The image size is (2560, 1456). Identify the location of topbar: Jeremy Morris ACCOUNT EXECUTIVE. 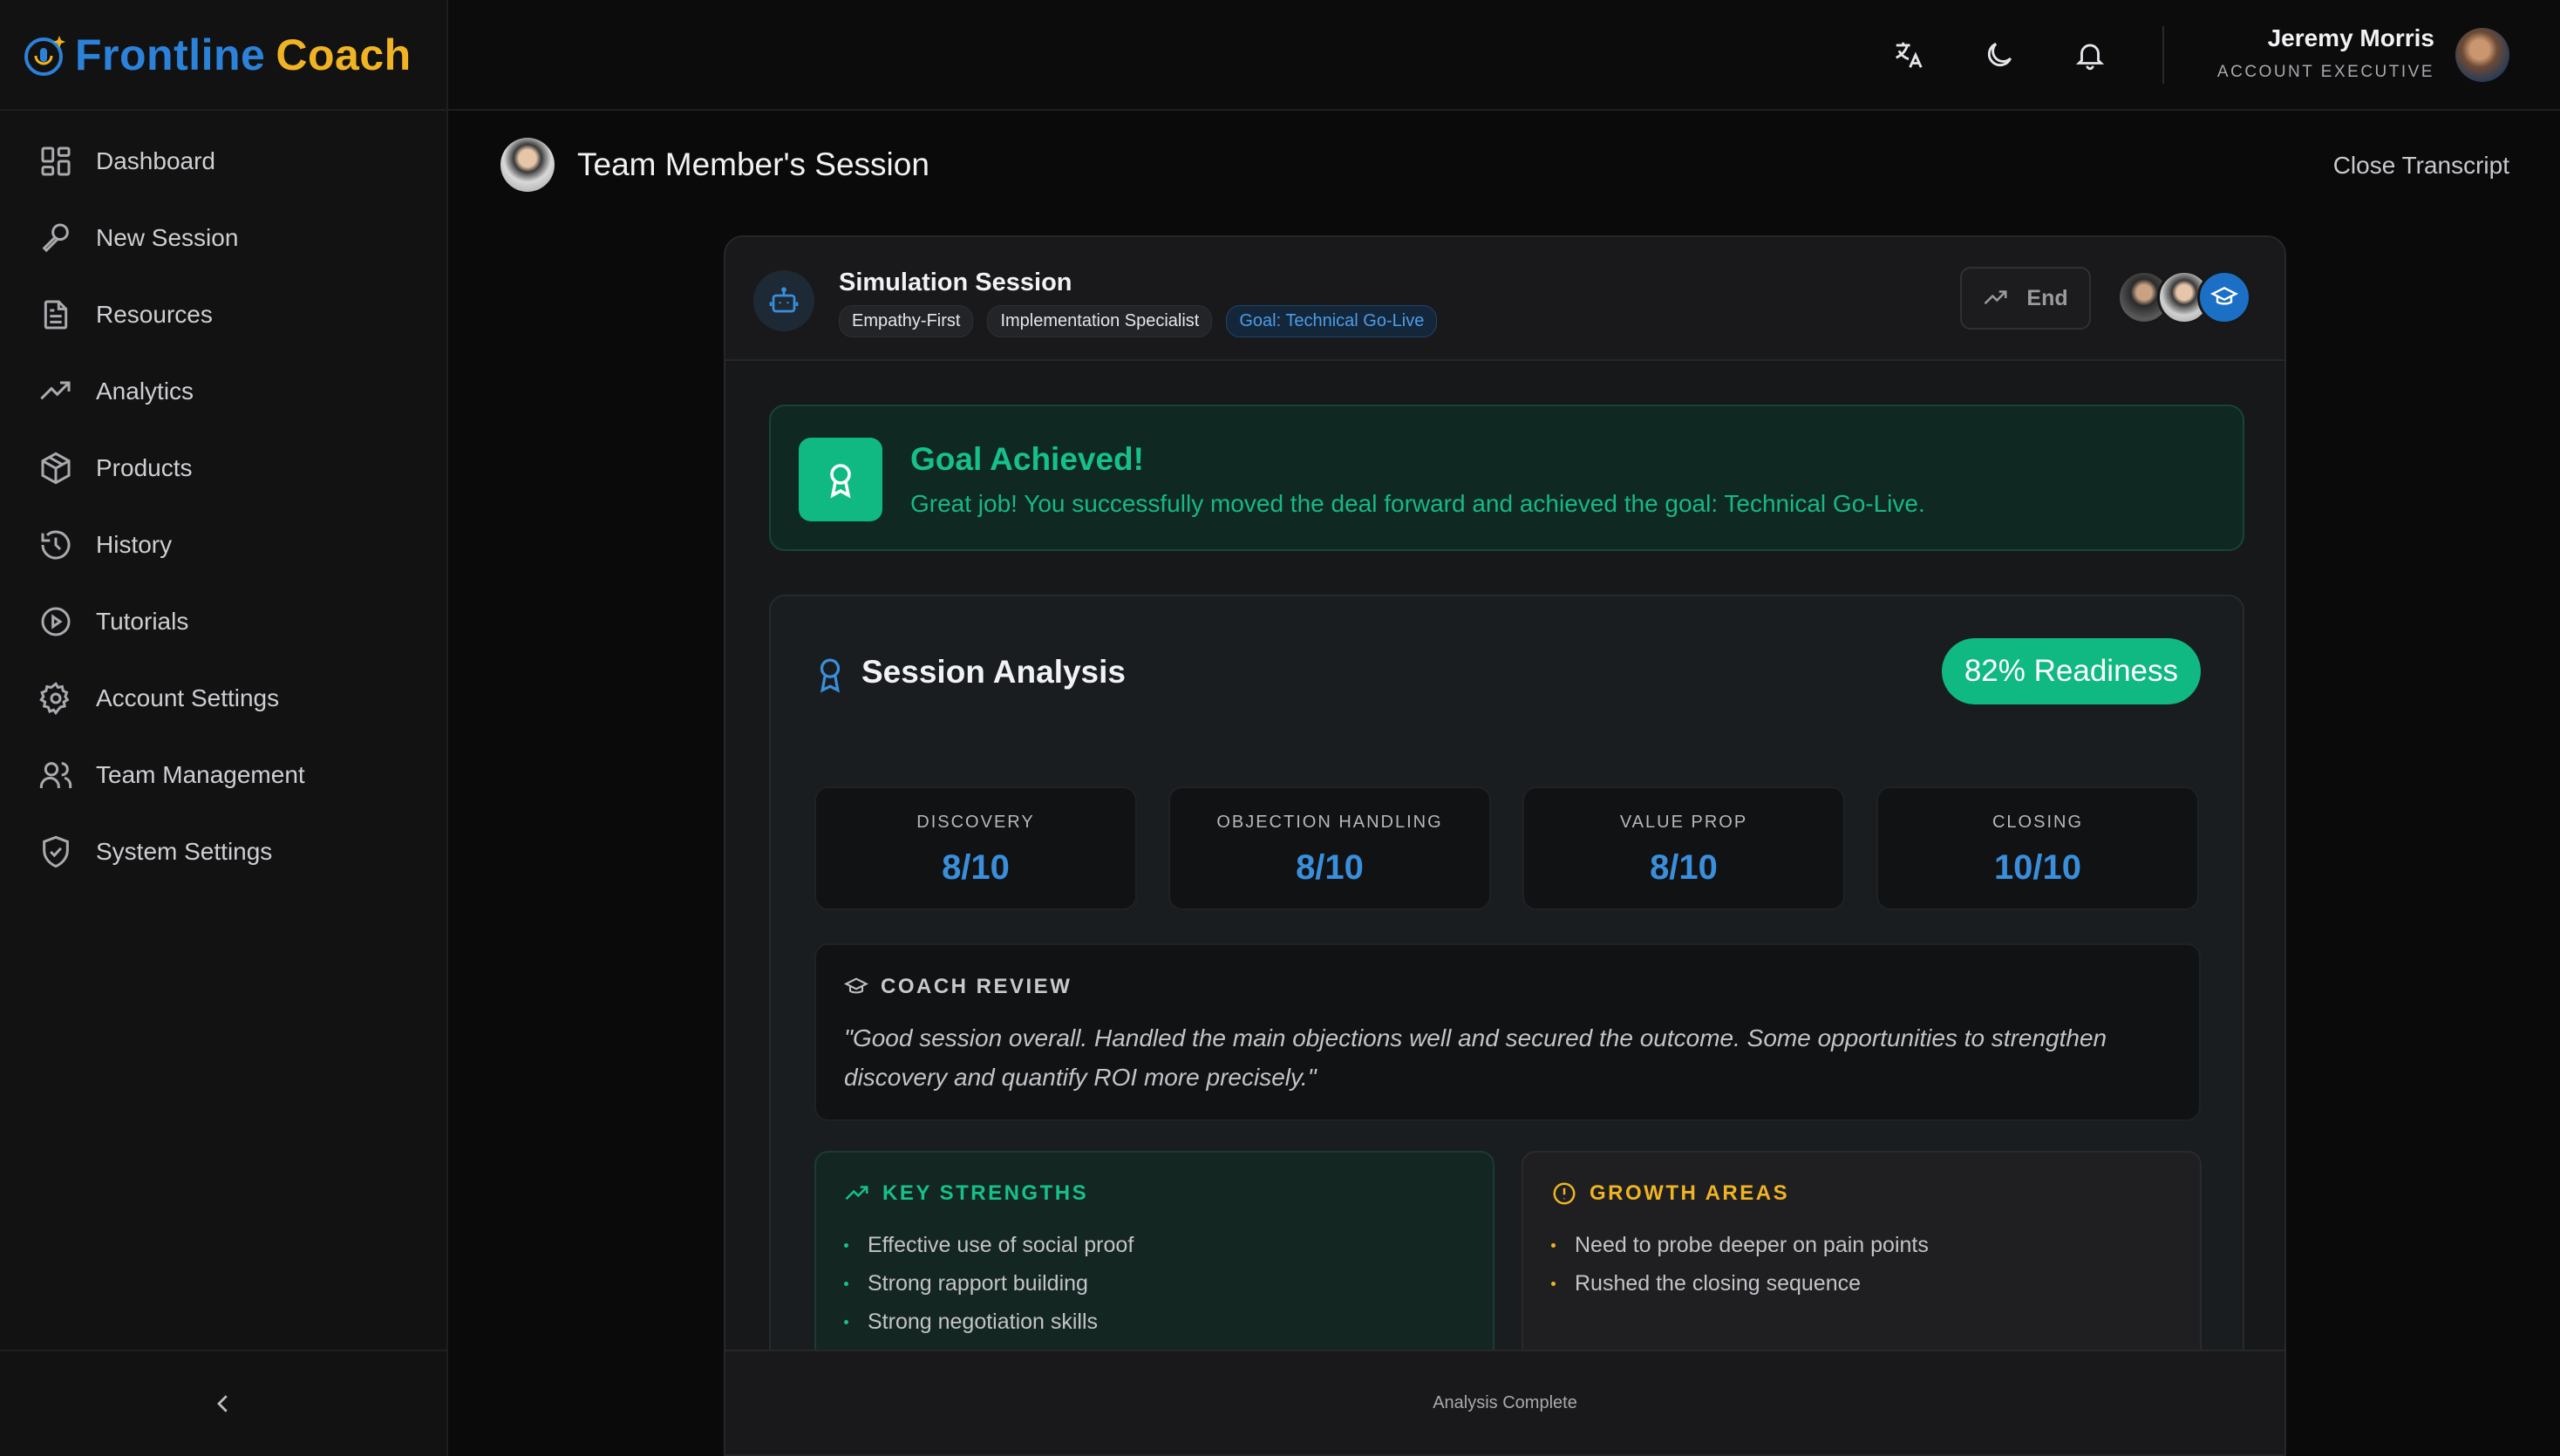
(1504, 55).